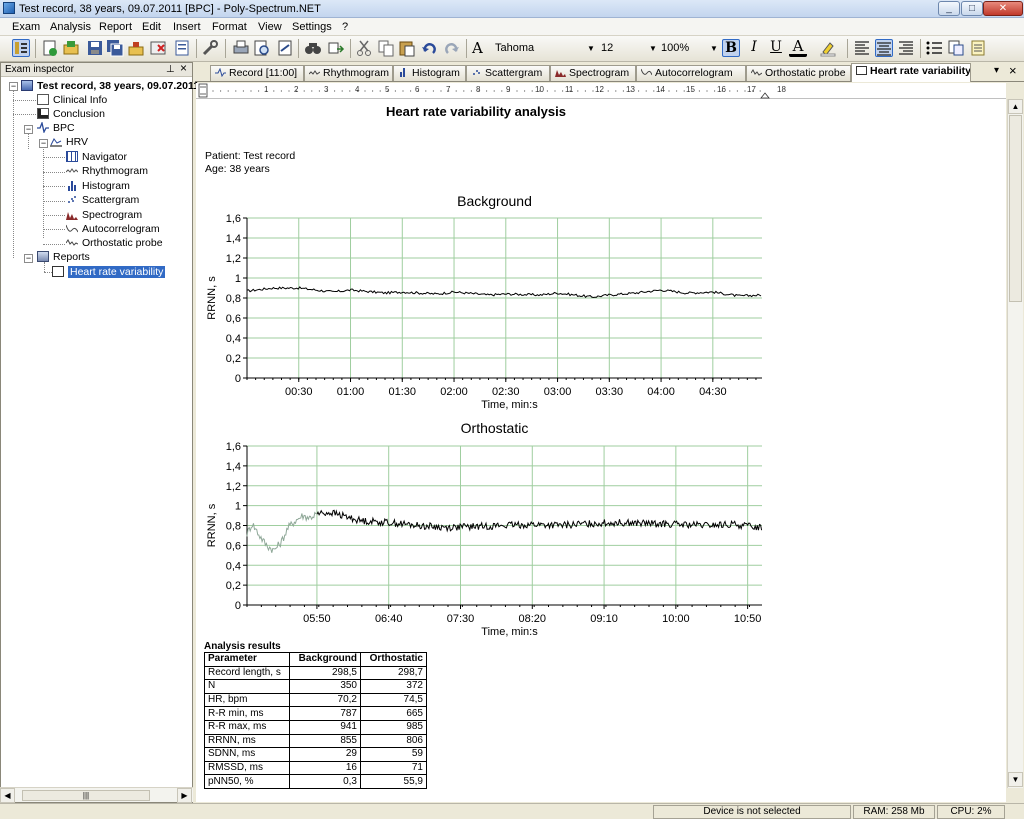 This screenshot has height=819, width=1024. I want to click on tabs-dropdown-icon: ▾, so click(996, 70).